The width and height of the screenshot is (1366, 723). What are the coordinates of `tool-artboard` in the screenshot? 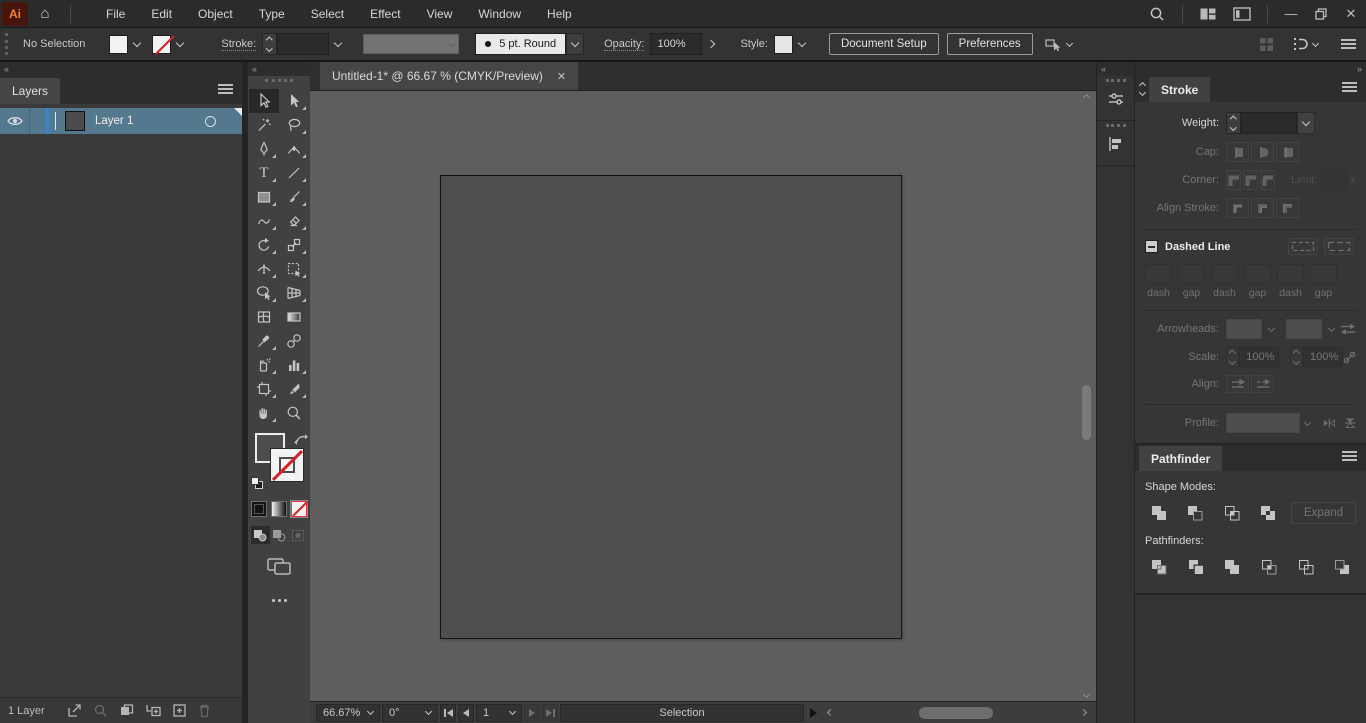 It's located at (264, 389).